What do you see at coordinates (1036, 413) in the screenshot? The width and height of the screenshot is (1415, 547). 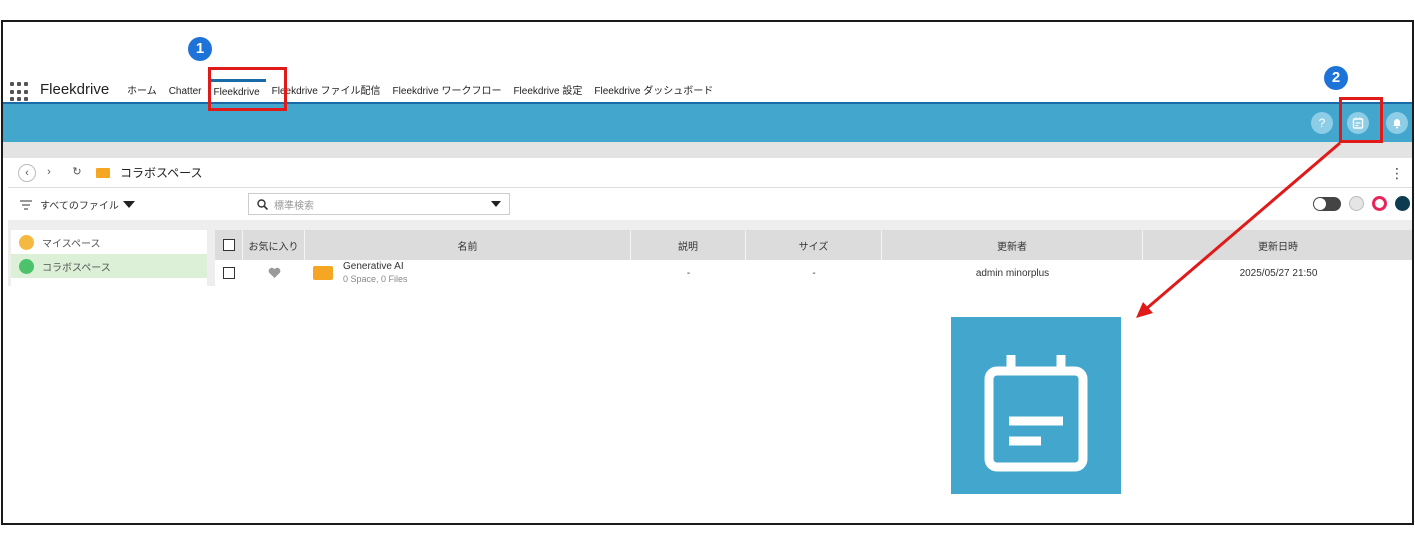 I see `calendar-icon` at bounding box center [1036, 413].